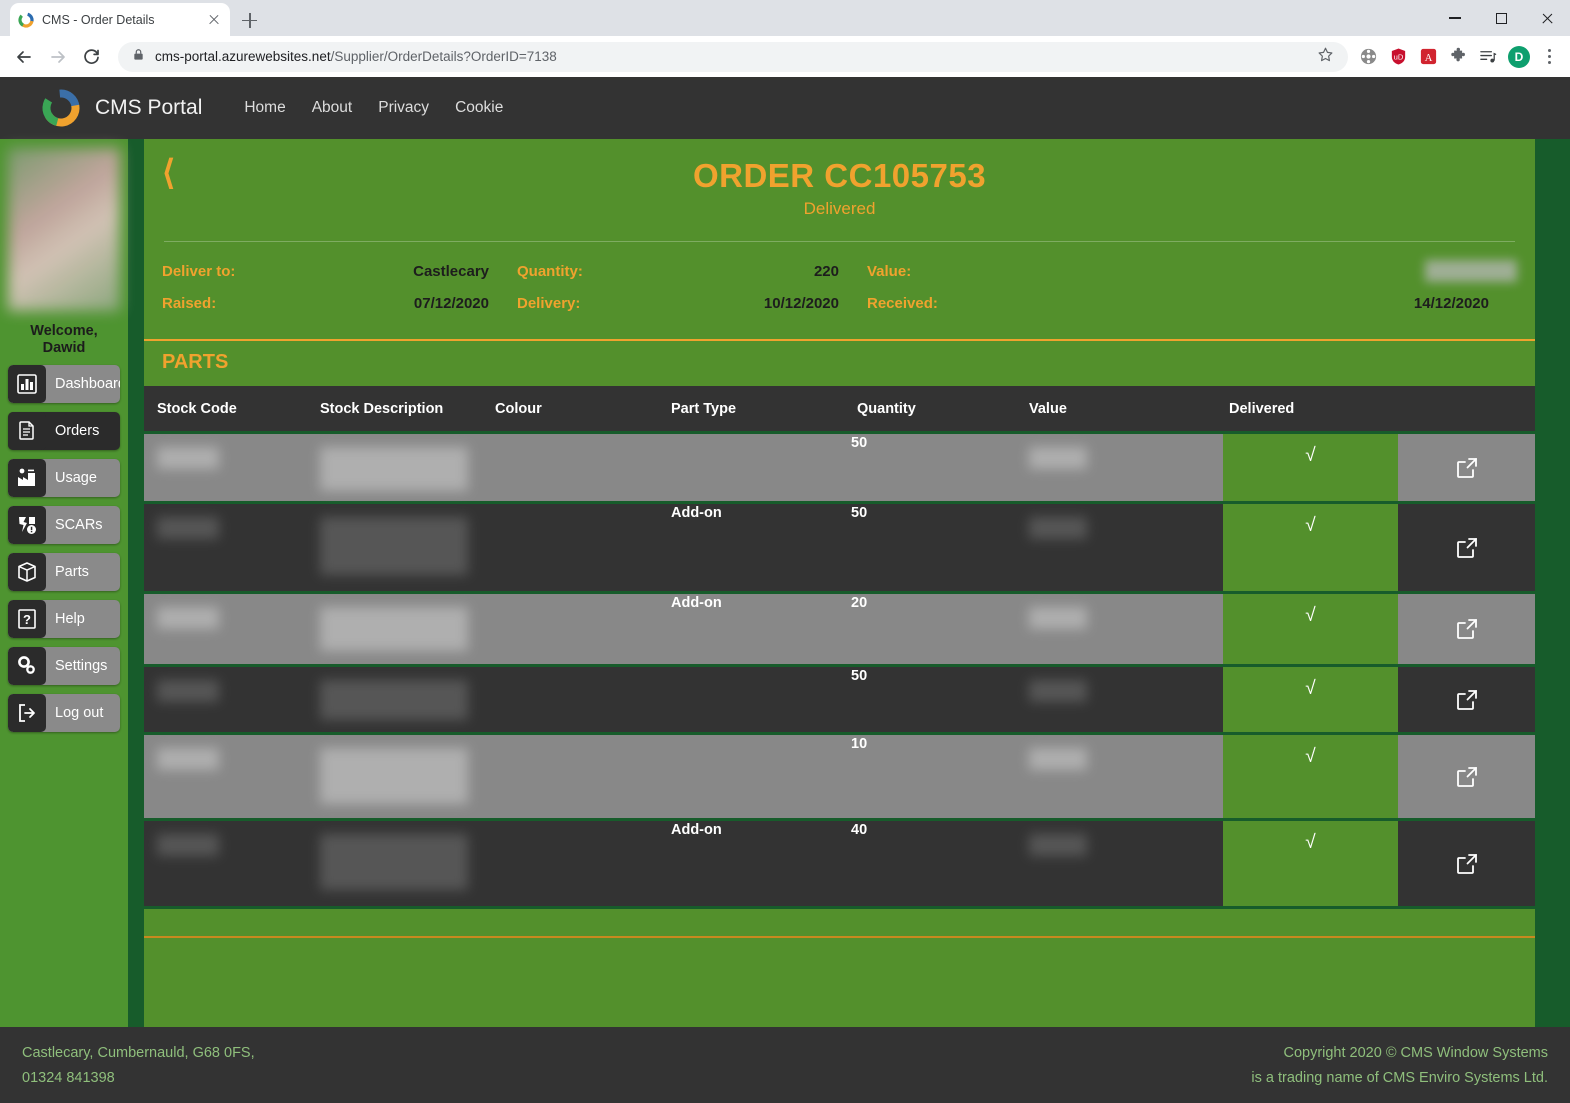  What do you see at coordinates (1488, 57) in the screenshot?
I see `media-playlist-icon` at bounding box center [1488, 57].